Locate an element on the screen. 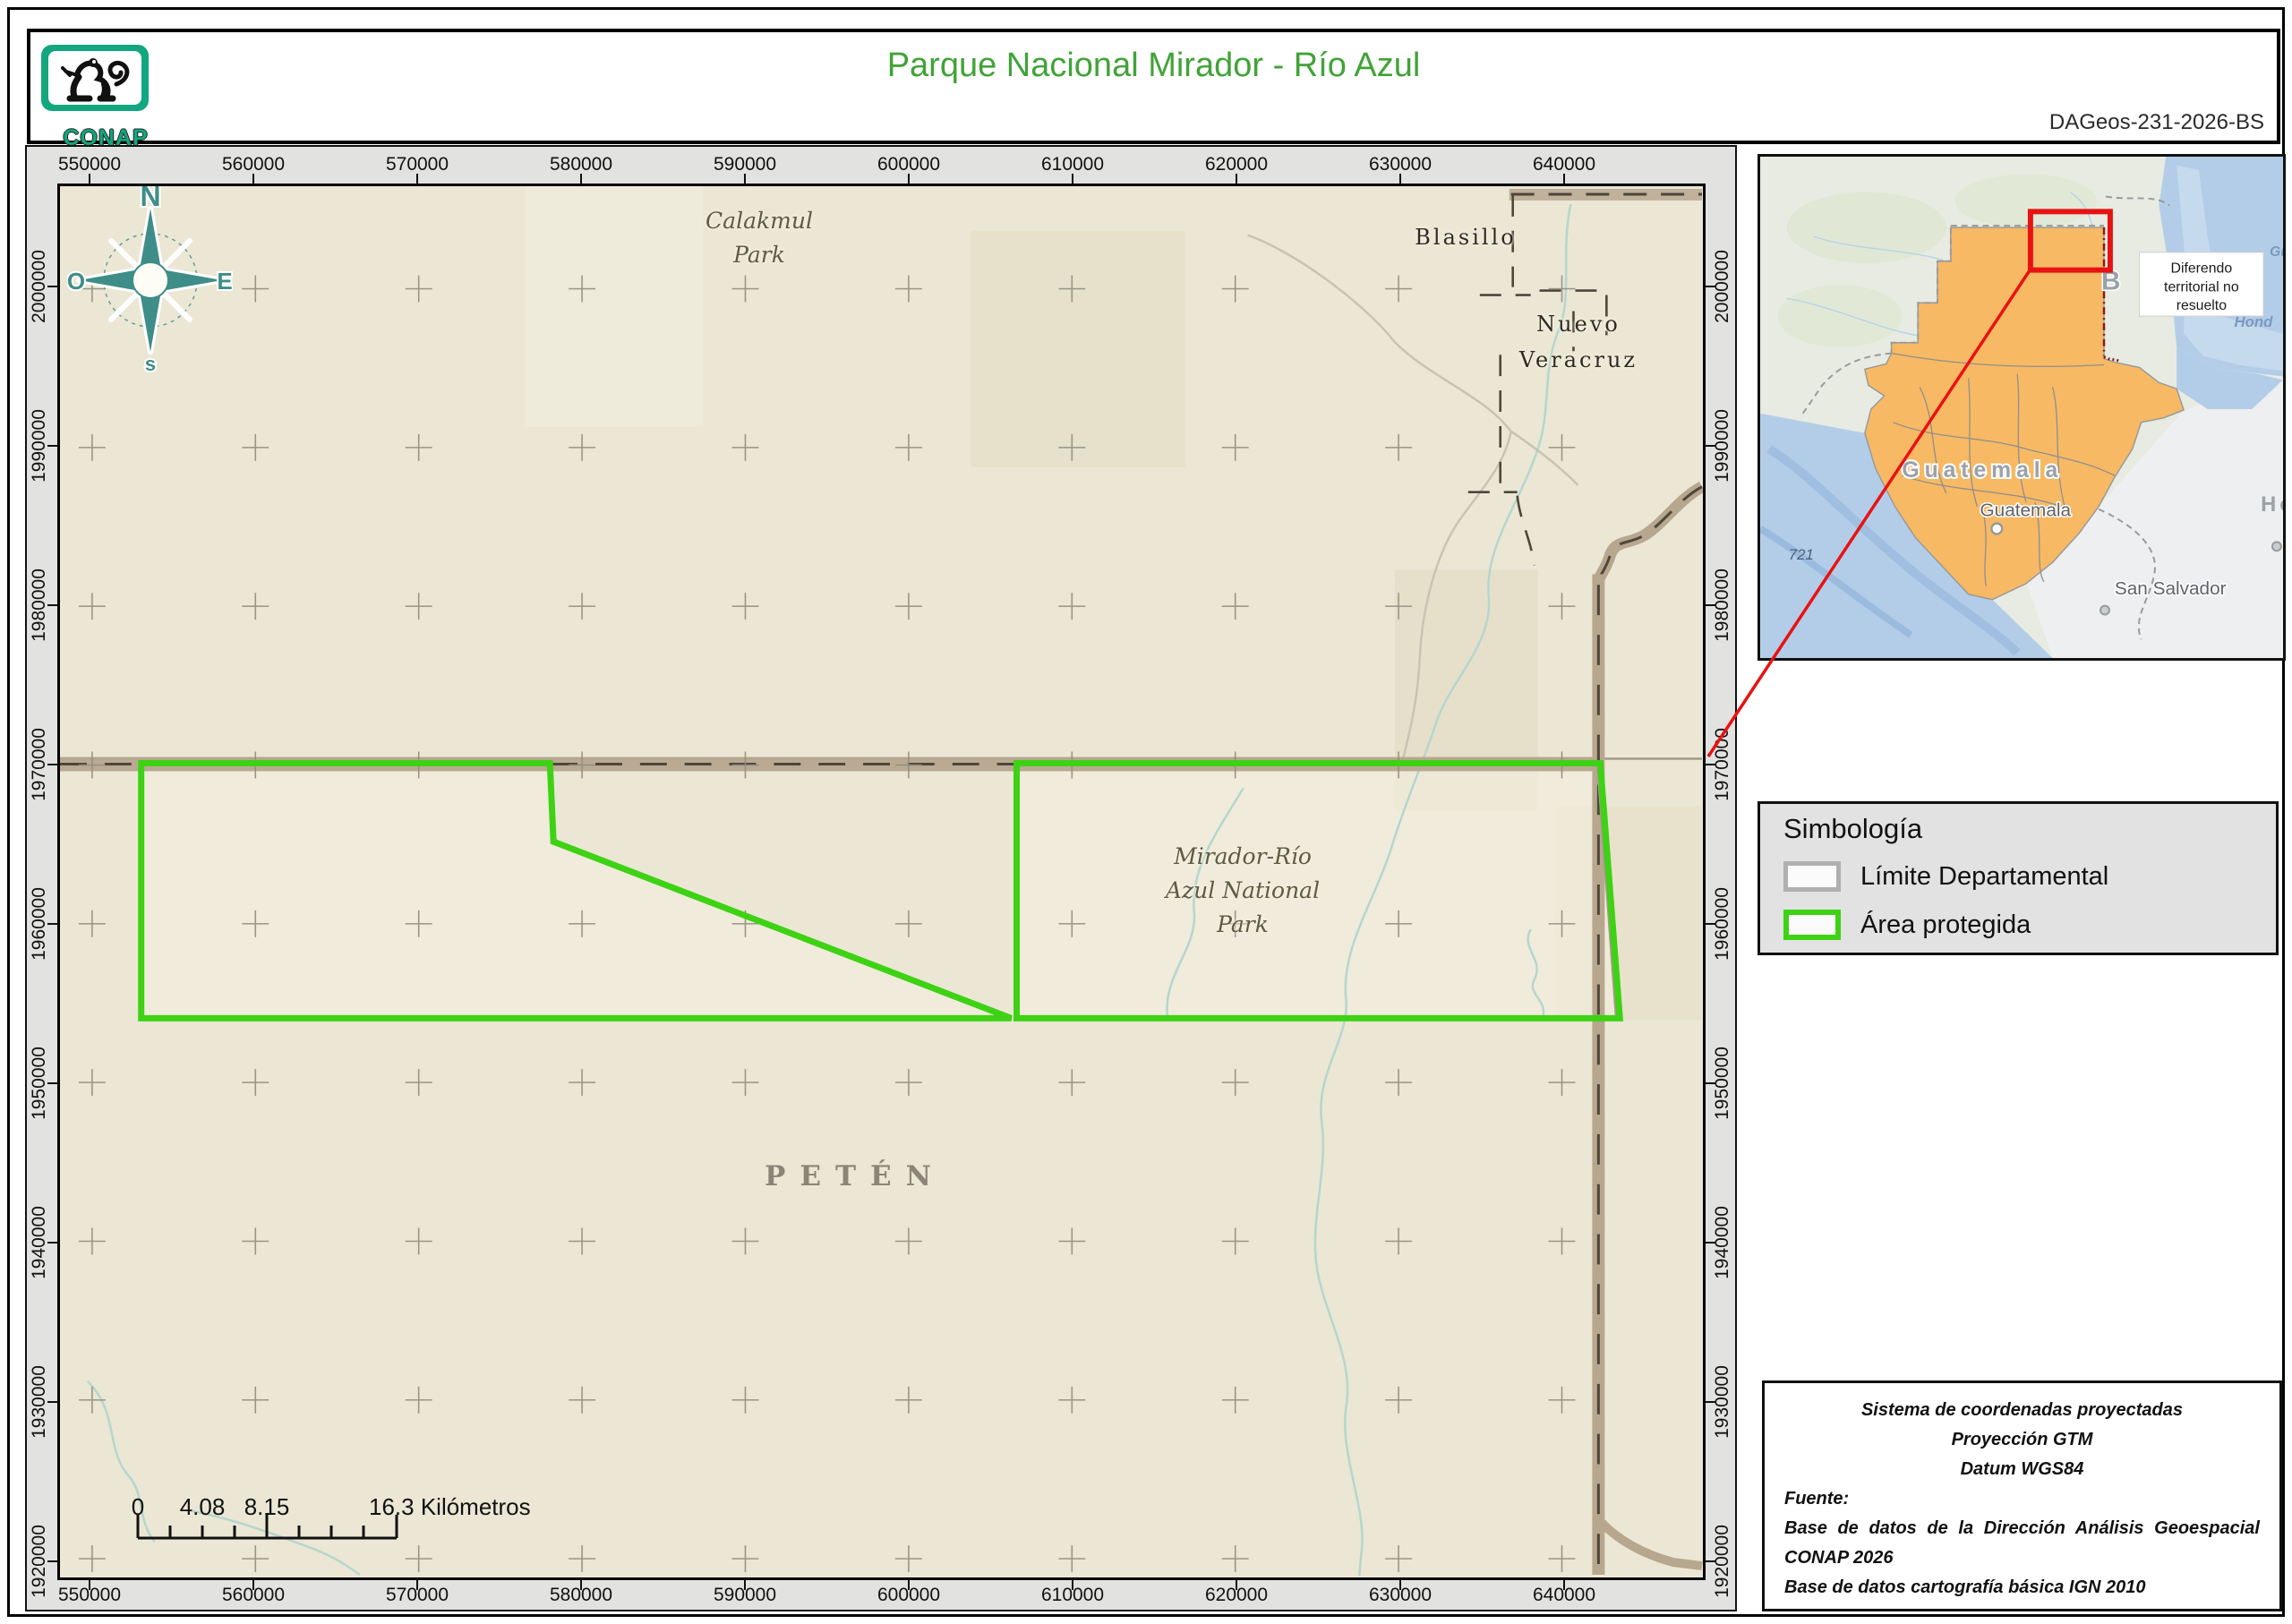 The image size is (2292, 1624). xtick-top-8: 630000 is located at coordinates (1400, 164).